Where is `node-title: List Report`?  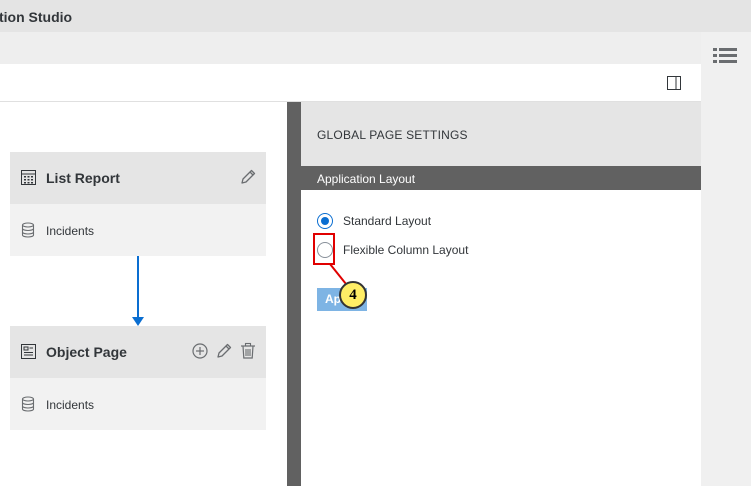 node-title: List Report is located at coordinates (83, 178).